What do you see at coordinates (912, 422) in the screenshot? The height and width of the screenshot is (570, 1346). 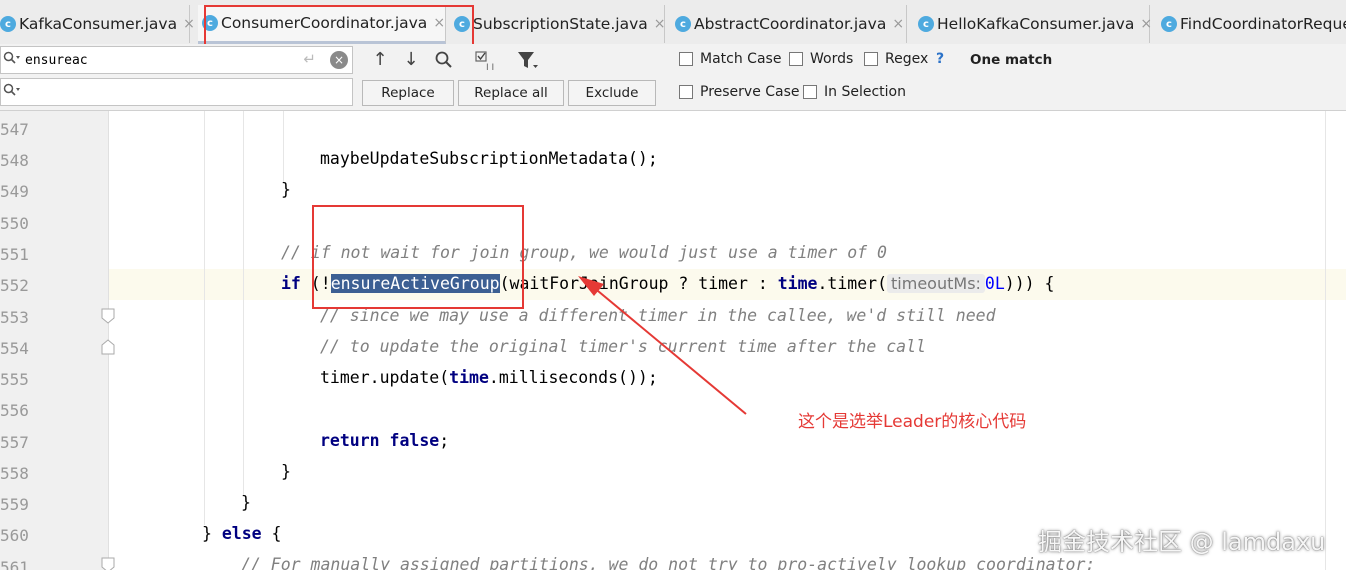 I see `annotation-text: 这个是选举Leader的核心代码` at bounding box center [912, 422].